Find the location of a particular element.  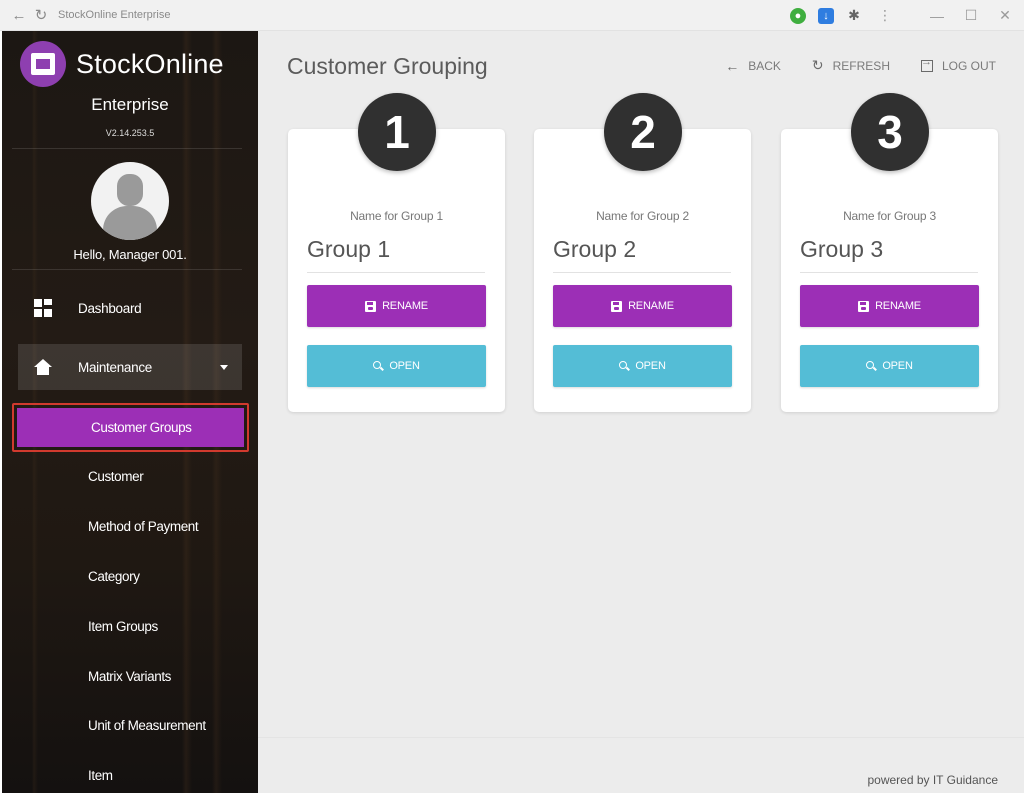

group-name-value: Group 2 is located at coordinates (595, 249).